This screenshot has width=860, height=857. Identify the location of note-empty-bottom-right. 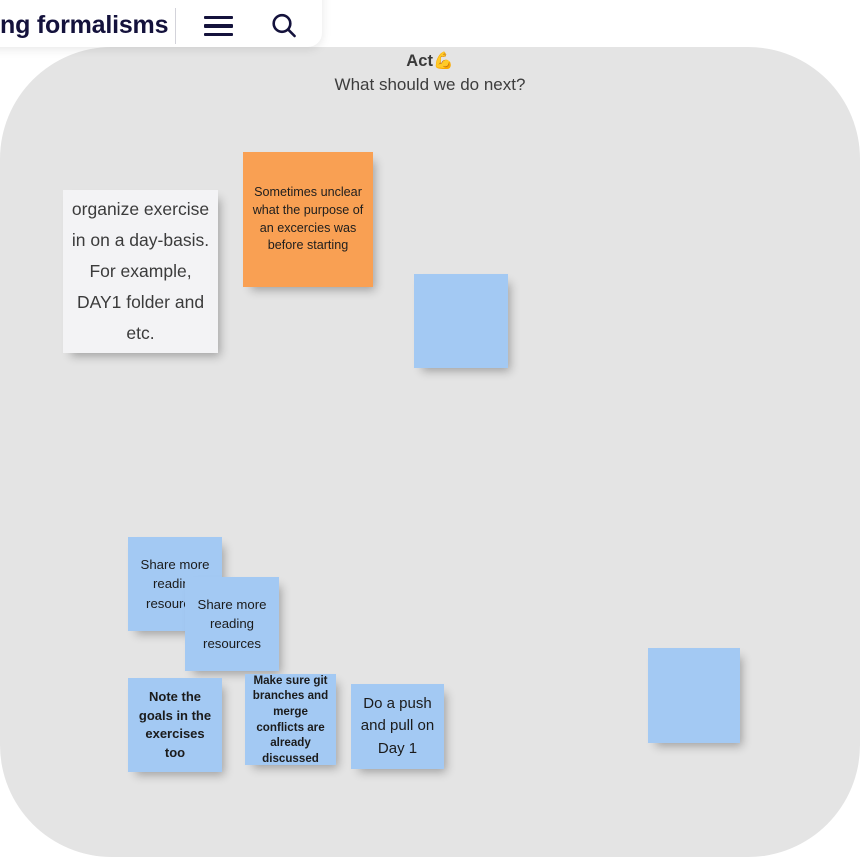
(694, 695).